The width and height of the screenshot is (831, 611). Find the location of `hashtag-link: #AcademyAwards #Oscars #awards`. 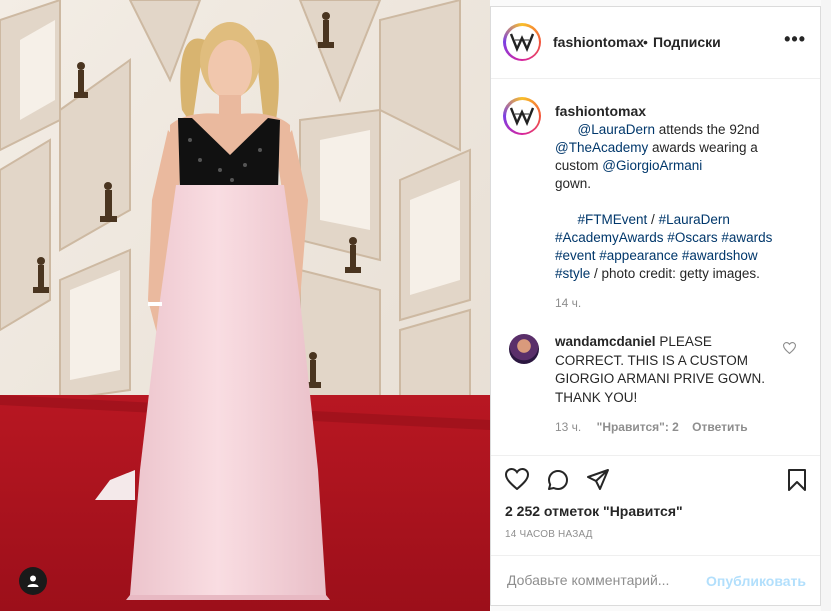

hashtag-link: #AcademyAwards #Oscars #awards is located at coordinates (663, 237).